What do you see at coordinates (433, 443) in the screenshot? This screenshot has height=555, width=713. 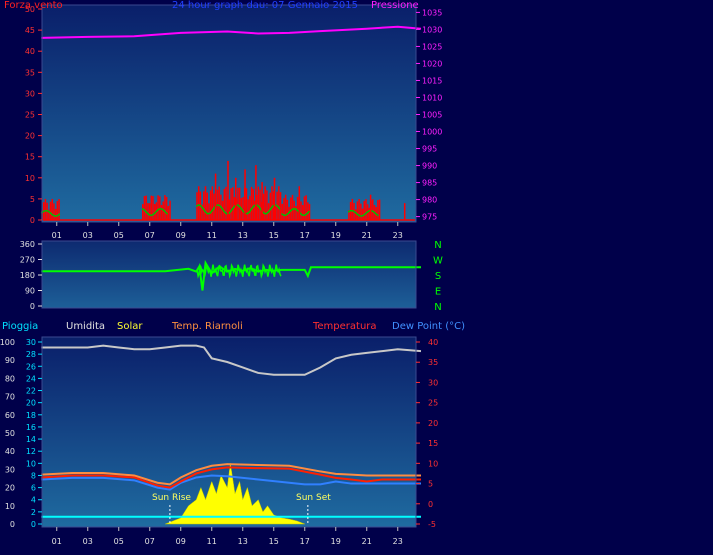 I see `temp-tick-label: 15` at bounding box center [433, 443].